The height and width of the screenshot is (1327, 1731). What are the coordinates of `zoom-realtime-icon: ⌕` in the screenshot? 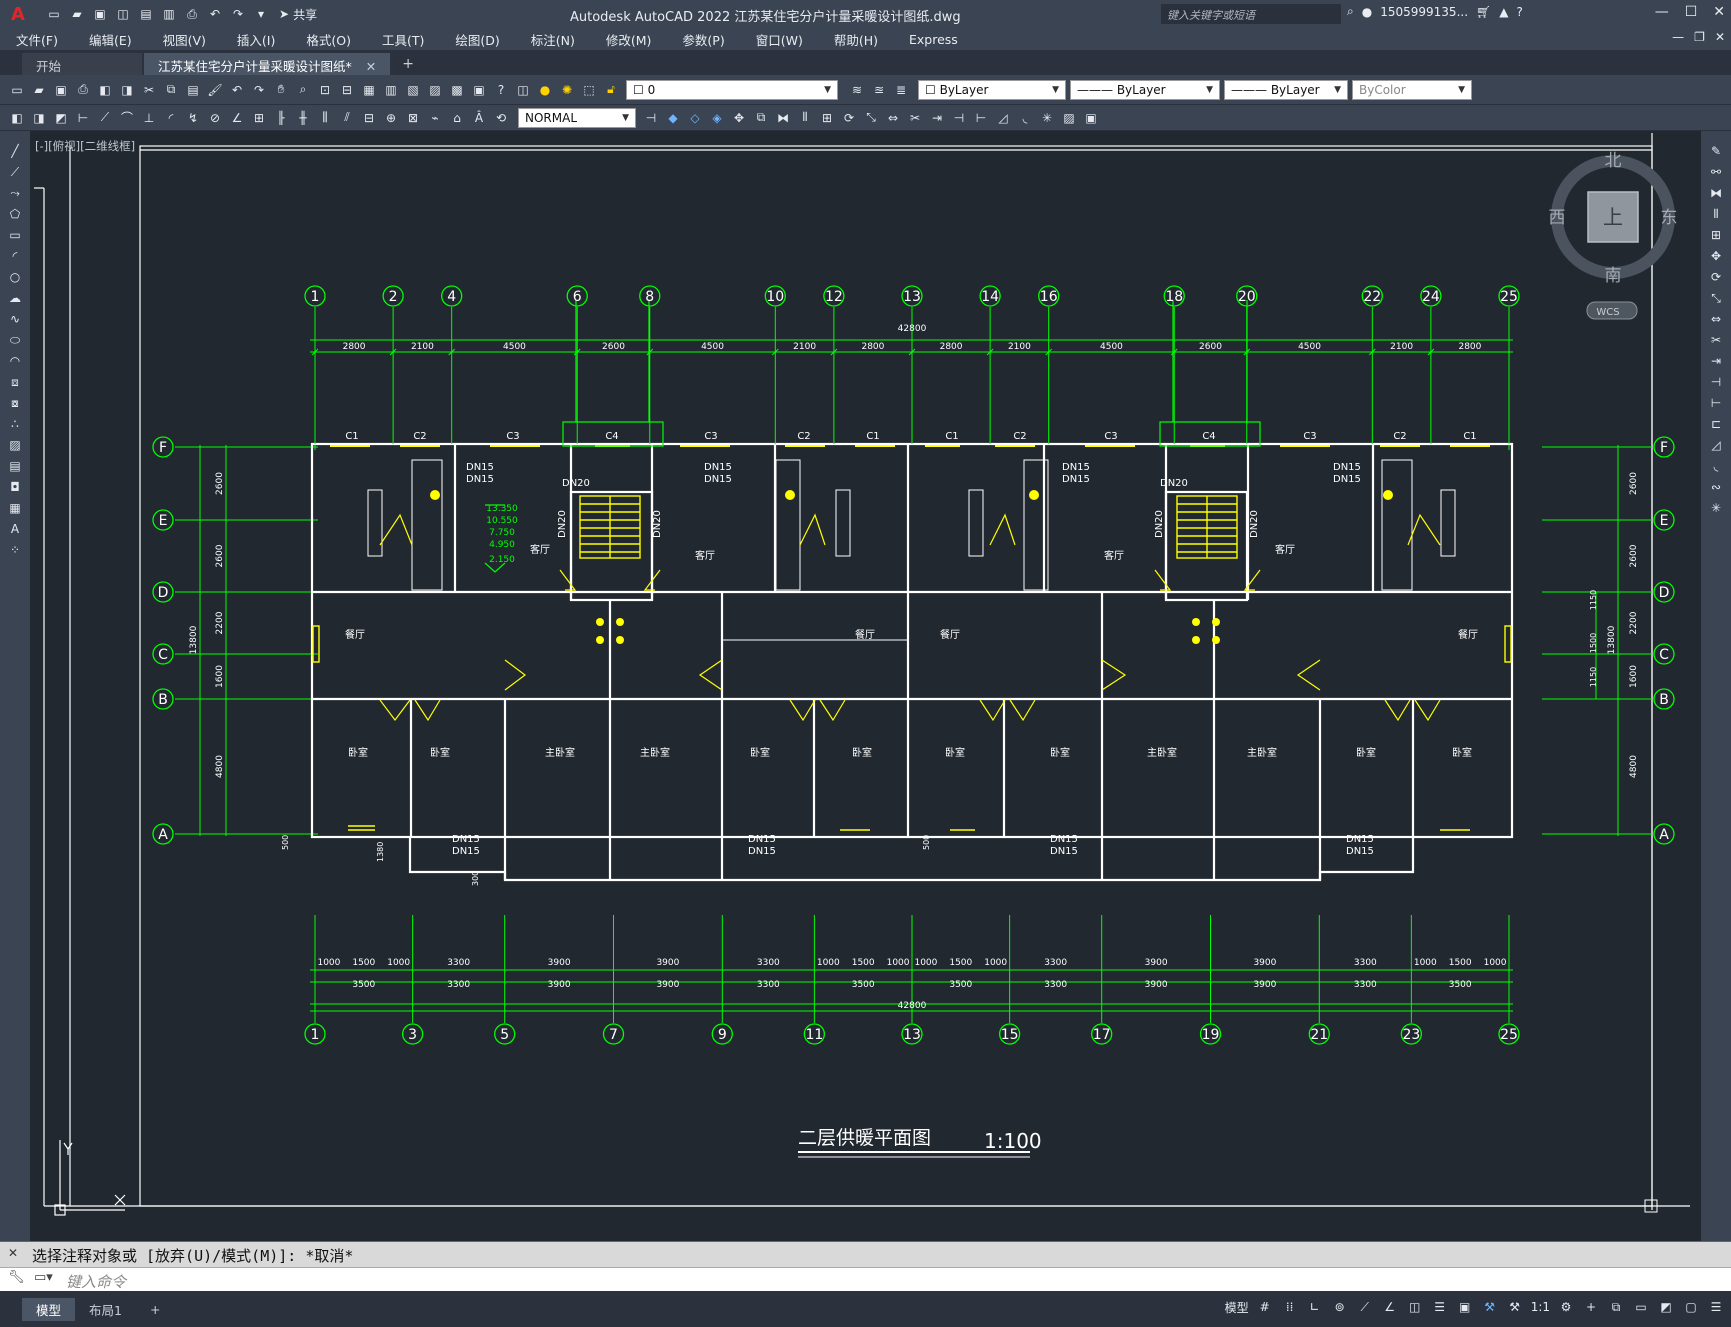 It's located at (303, 90).